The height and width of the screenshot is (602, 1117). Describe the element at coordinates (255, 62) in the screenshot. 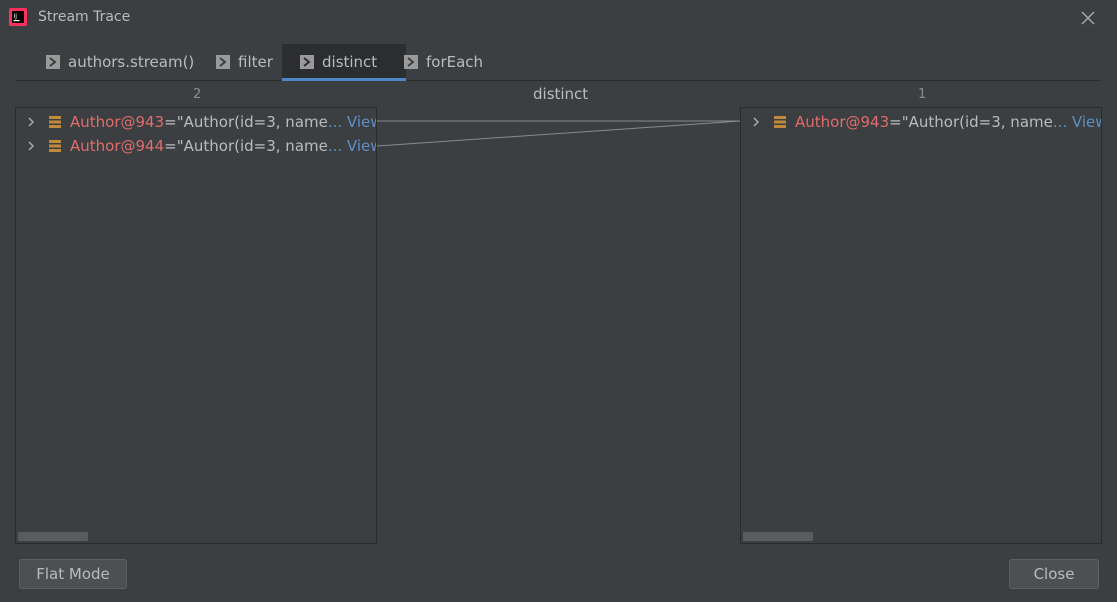

I see `tab-label: filter` at that location.